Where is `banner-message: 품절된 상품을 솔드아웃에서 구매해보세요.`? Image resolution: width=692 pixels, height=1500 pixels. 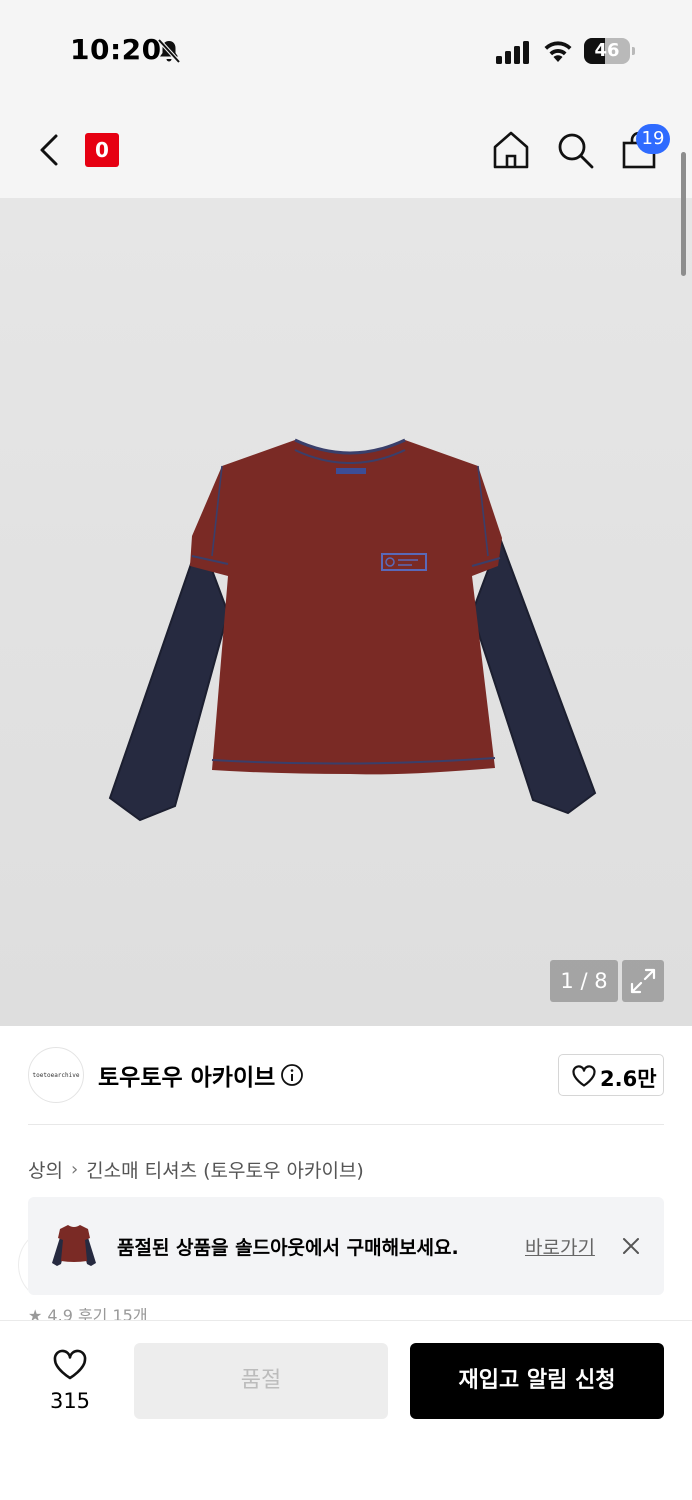
banner-message: 품절된 상품을 솔드아웃에서 구매해보세요. is located at coordinates (288, 1248).